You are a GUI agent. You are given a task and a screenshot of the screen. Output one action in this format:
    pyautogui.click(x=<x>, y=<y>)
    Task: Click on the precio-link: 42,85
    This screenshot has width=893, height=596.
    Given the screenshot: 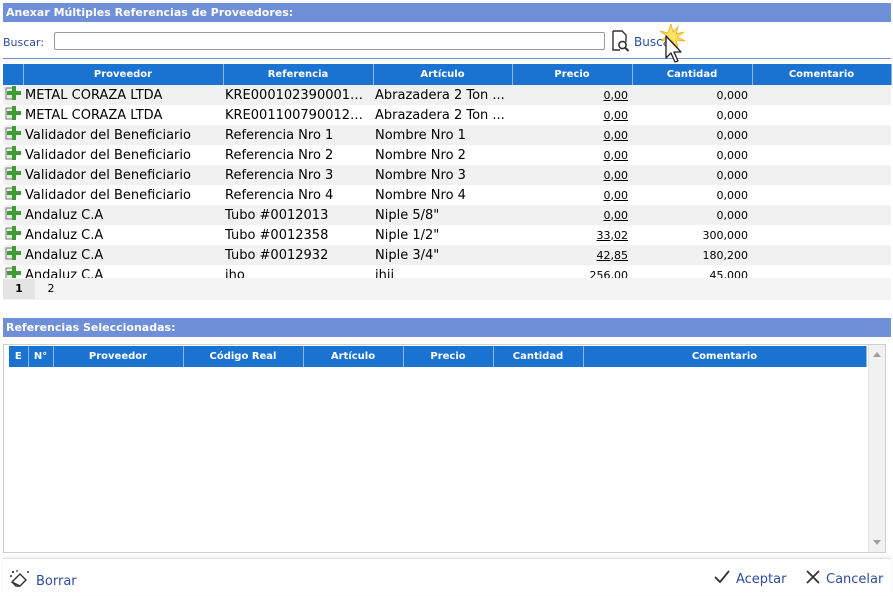 What is the action you would take?
    pyautogui.click(x=613, y=255)
    